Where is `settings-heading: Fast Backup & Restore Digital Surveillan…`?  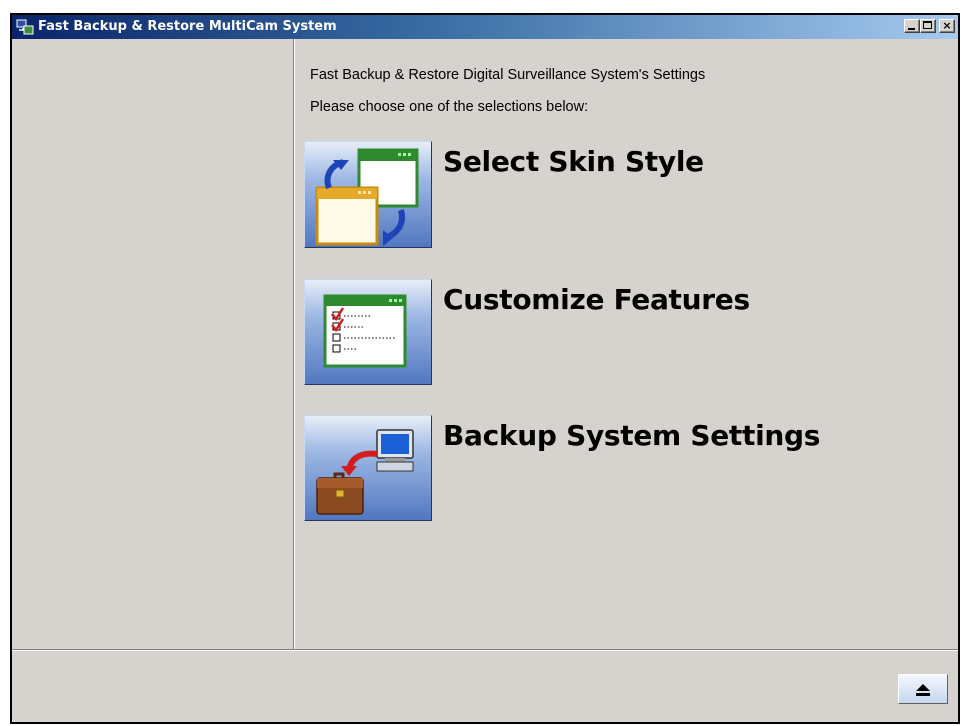 settings-heading: Fast Backup & Restore Digital Surveillan… is located at coordinates (508, 75).